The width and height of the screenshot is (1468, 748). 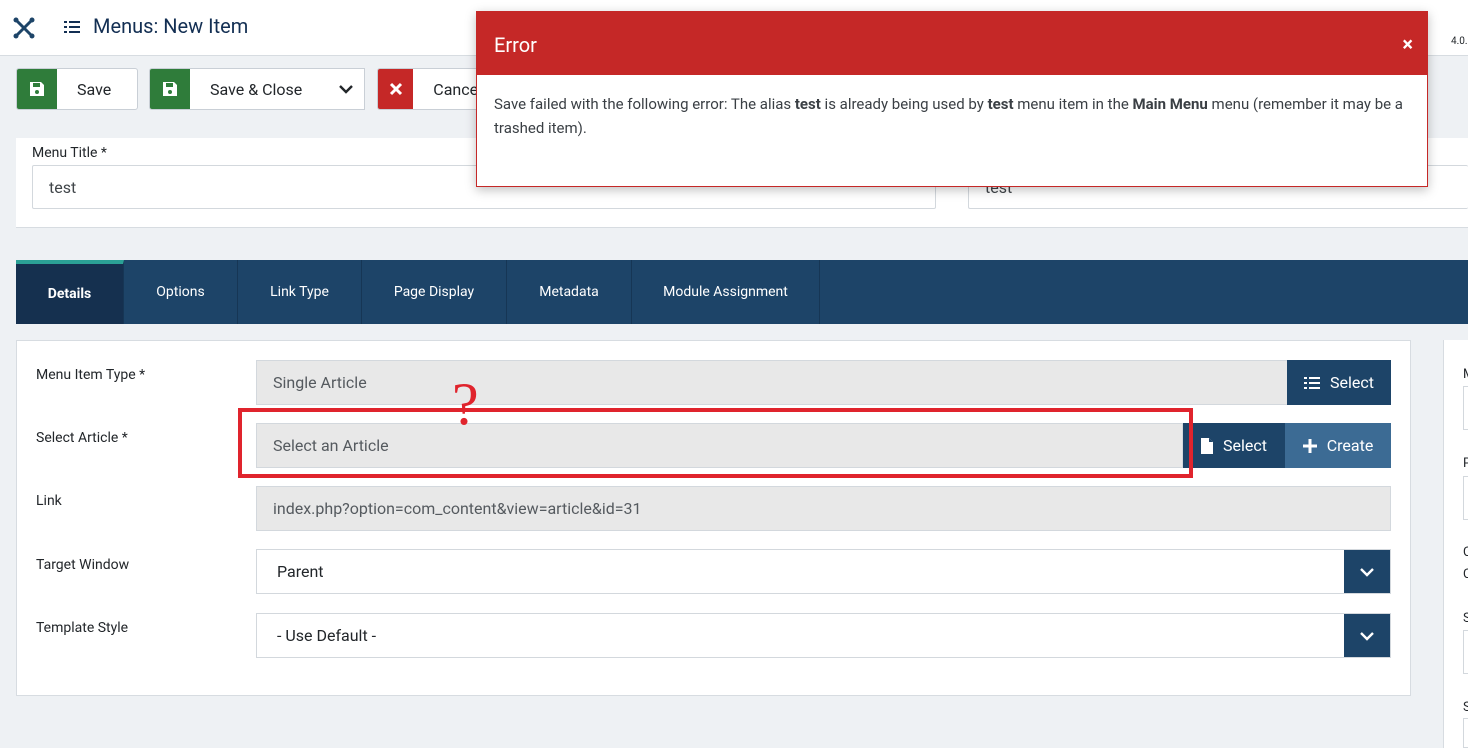 I want to click on menu-item-type-field: Single Article, so click(x=772, y=382).